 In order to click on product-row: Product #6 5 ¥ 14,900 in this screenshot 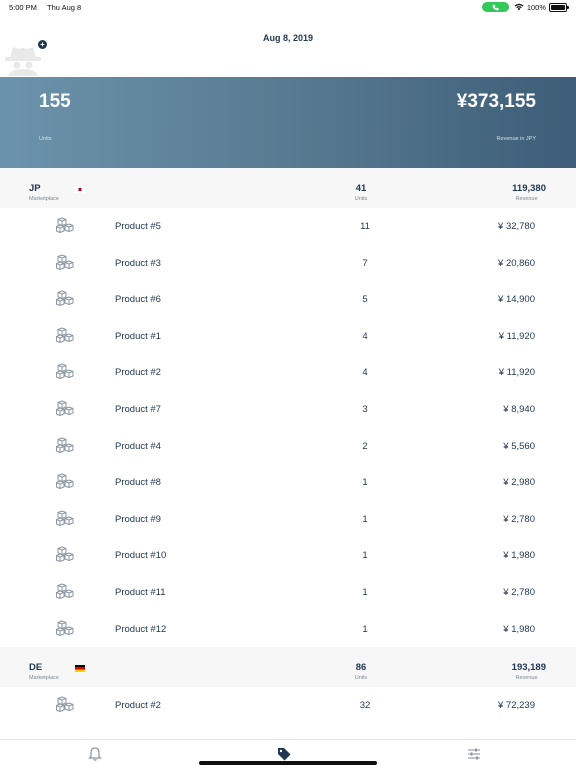, I will do `click(288, 299)`.